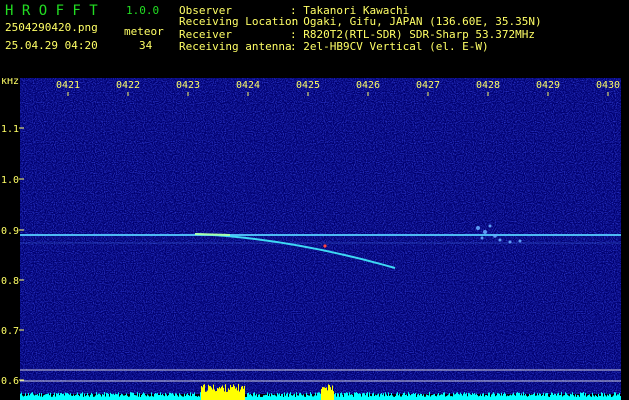  What do you see at coordinates (548, 85) in the screenshot?
I see `x-tick-label: 0429` at bounding box center [548, 85].